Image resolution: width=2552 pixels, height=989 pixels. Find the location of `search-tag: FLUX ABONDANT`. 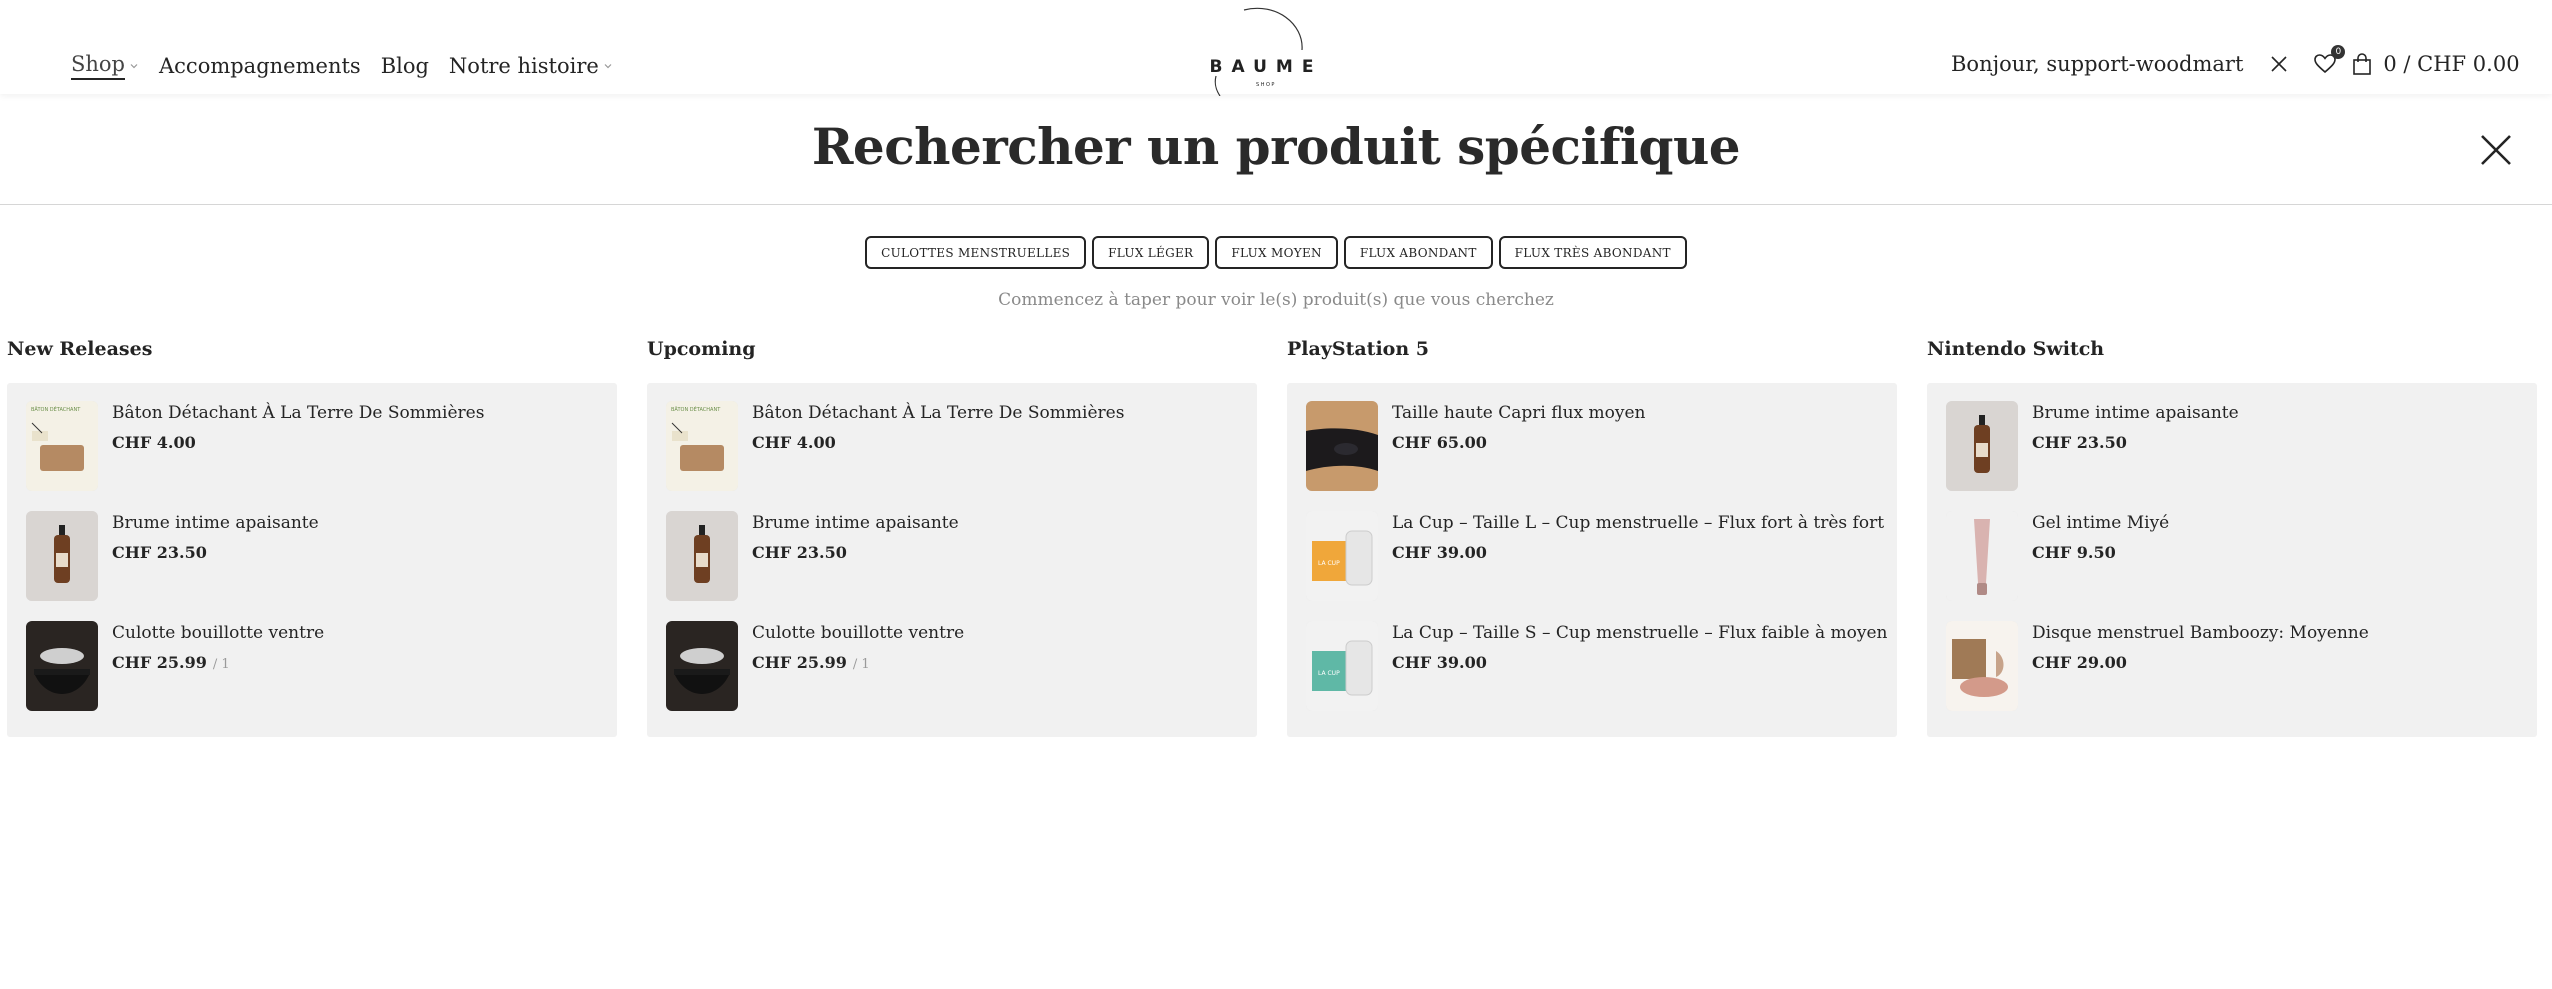

search-tag: FLUX ABONDANT is located at coordinates (1418, 252).